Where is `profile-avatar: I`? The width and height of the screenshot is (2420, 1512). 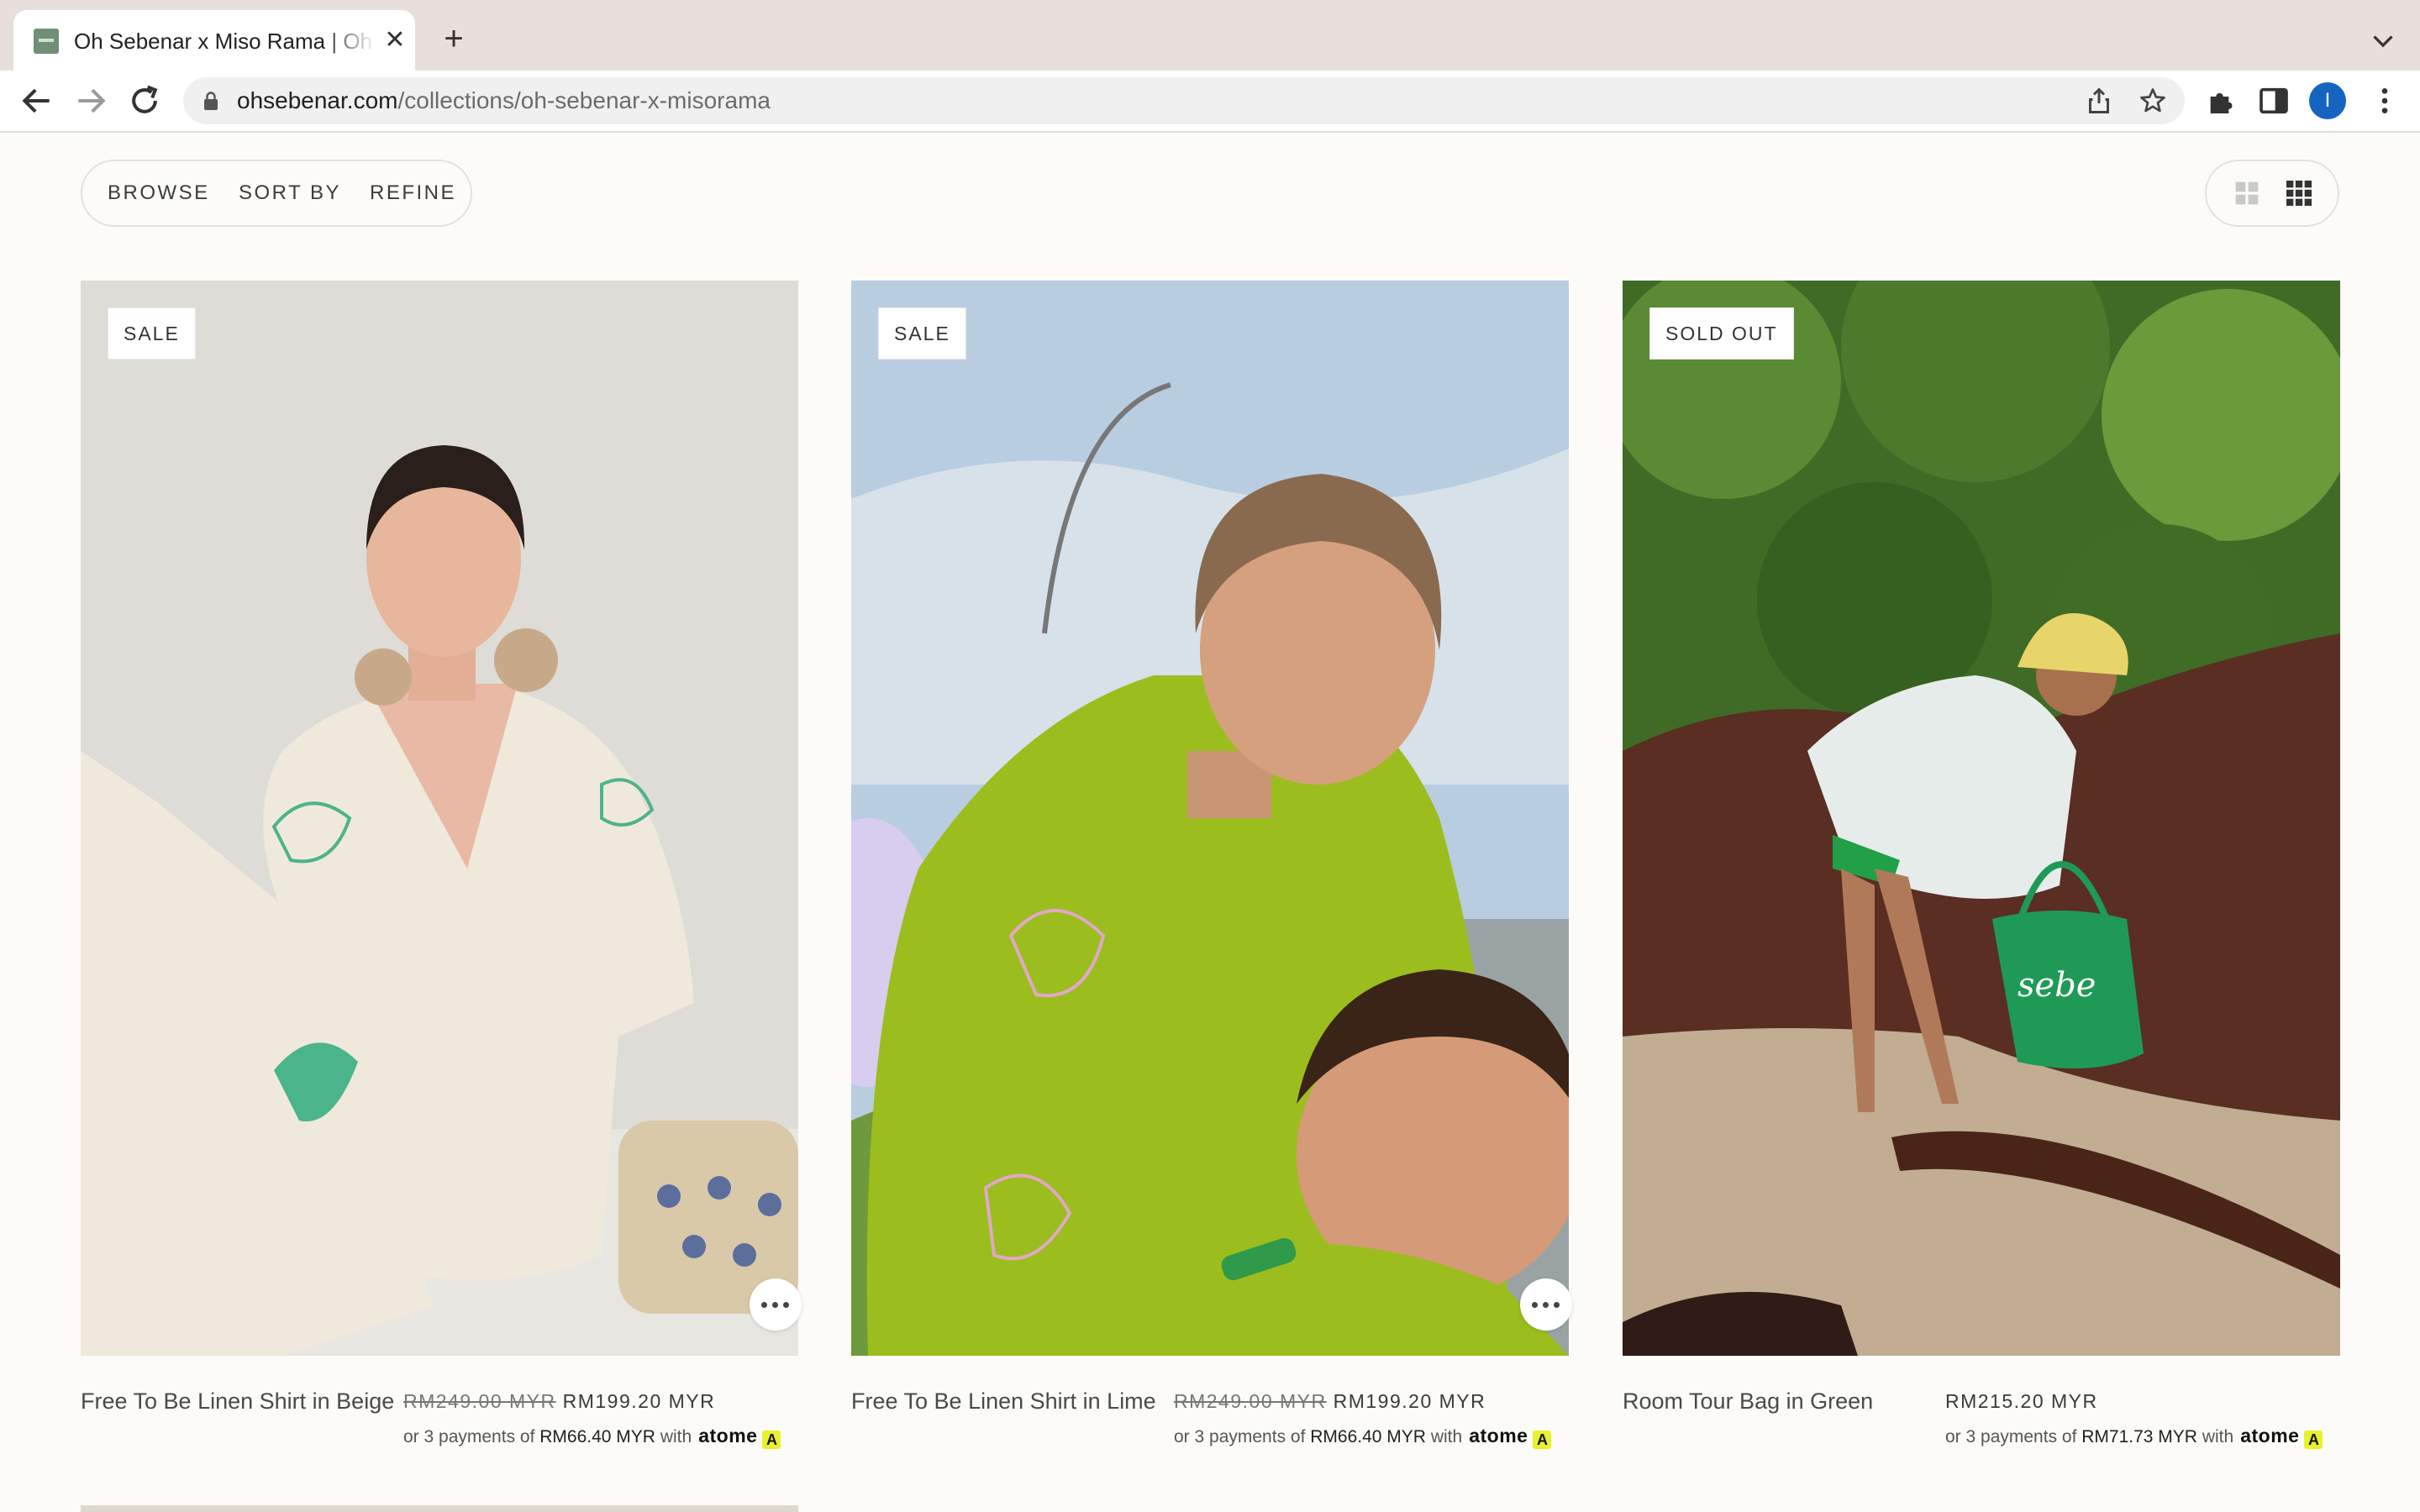 profile-avatar: I is located at coordinates (2328, 100).